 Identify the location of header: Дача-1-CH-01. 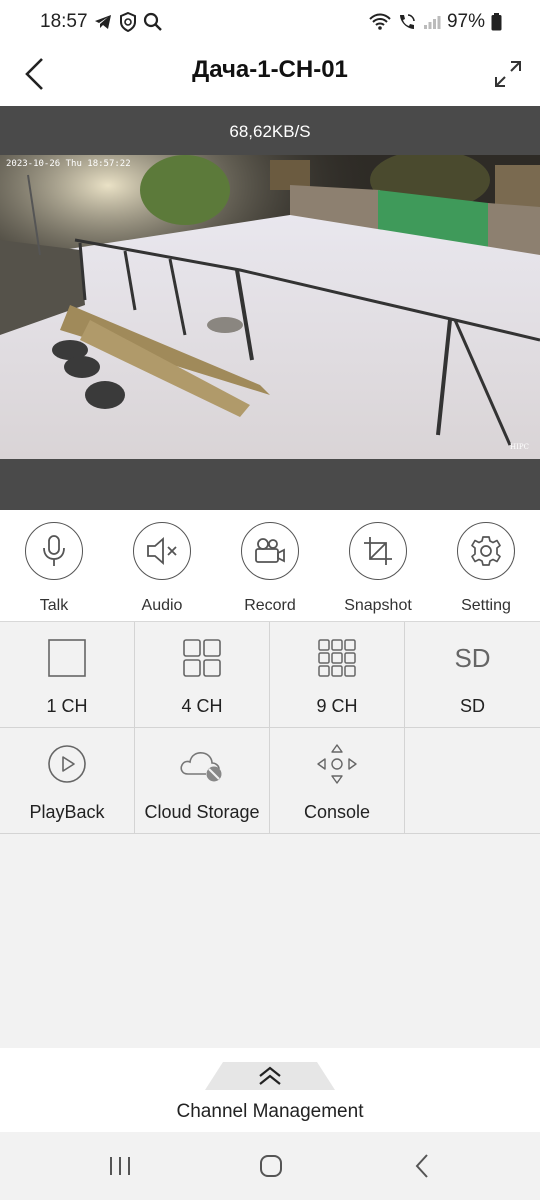
(270, 75).